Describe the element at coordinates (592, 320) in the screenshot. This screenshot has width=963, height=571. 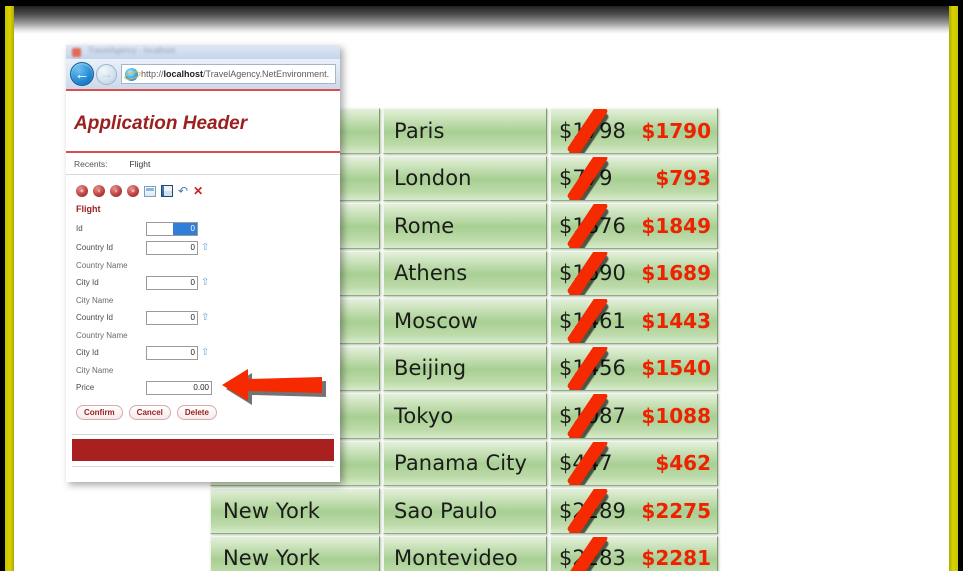
I see `old-price-label: $1461` at that location.